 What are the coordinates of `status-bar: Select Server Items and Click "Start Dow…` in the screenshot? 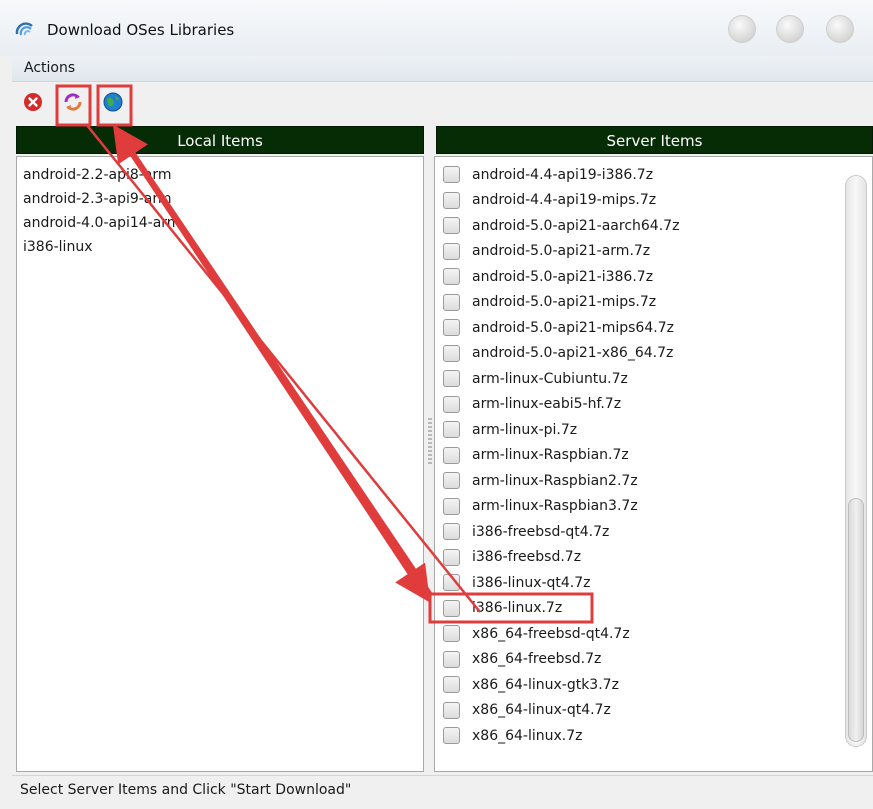 It's located at (442, 792).